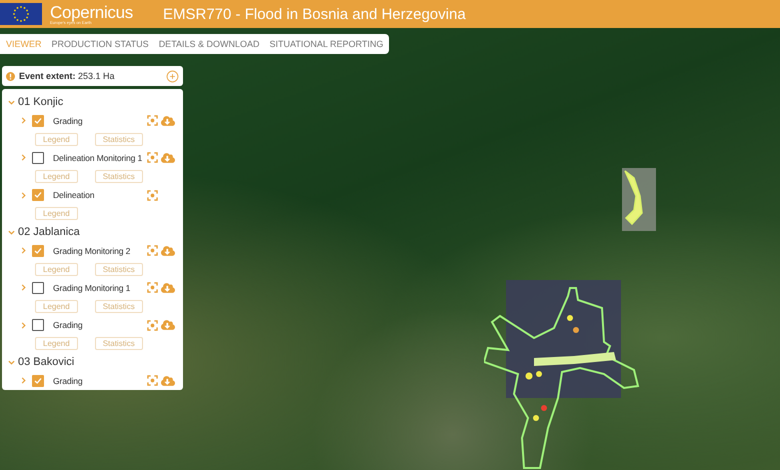  Describe the element at coordinates (21, 14) in the screenshot. I see `eu-flag-icon` at that location.